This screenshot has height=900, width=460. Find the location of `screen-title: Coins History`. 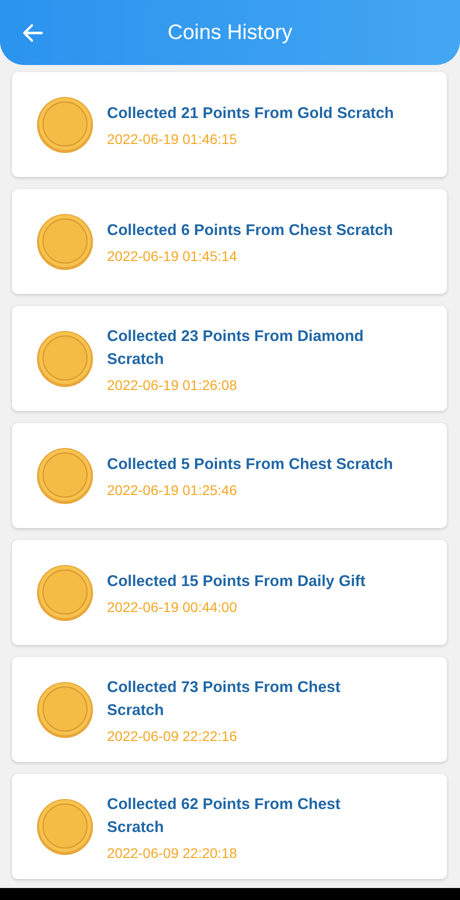

screen-title: Coins History is located at coordinates (230, 32).